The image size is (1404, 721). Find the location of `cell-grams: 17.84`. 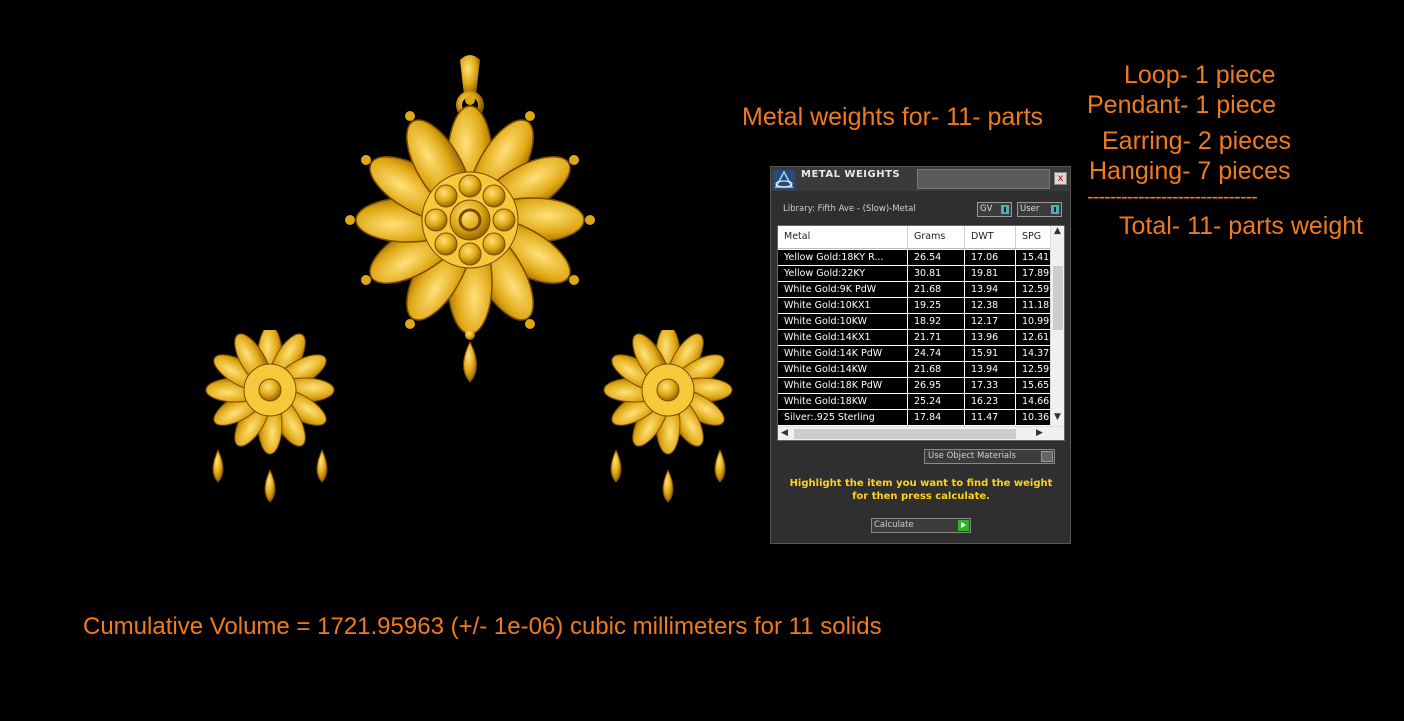

cell-grams: 17.84 is located at coordinates (936, 417).